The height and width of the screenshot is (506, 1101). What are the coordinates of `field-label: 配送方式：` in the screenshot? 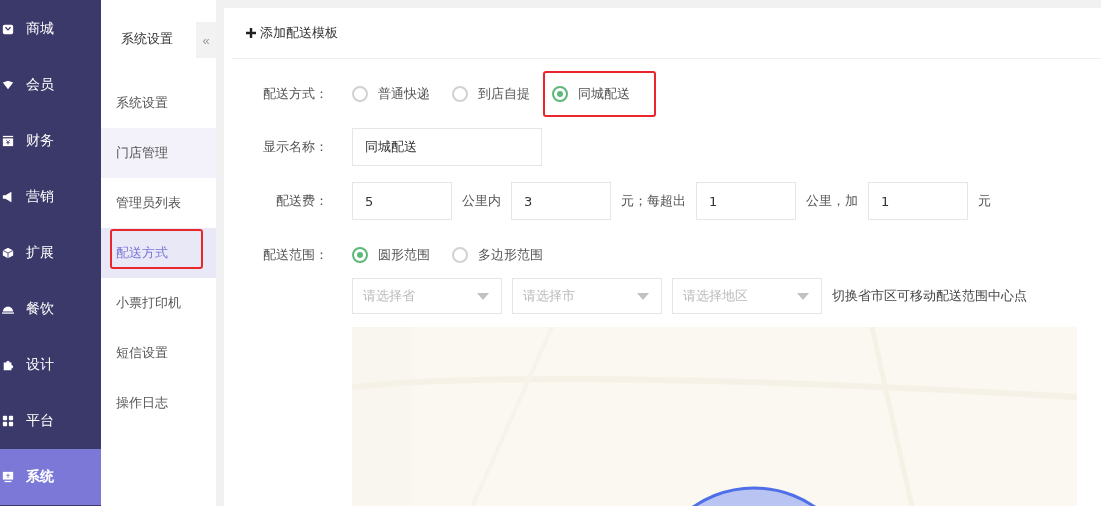 It's located at (295, 94).